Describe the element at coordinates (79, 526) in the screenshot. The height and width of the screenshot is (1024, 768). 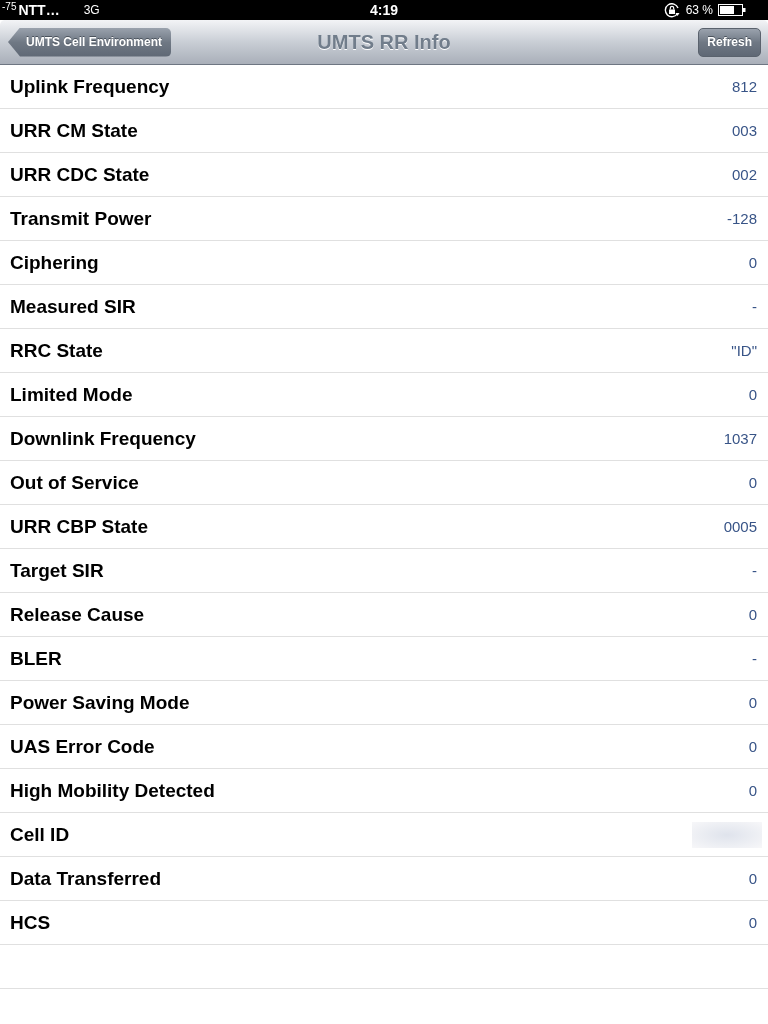
I see `row-label: URR CBP State` at that location.